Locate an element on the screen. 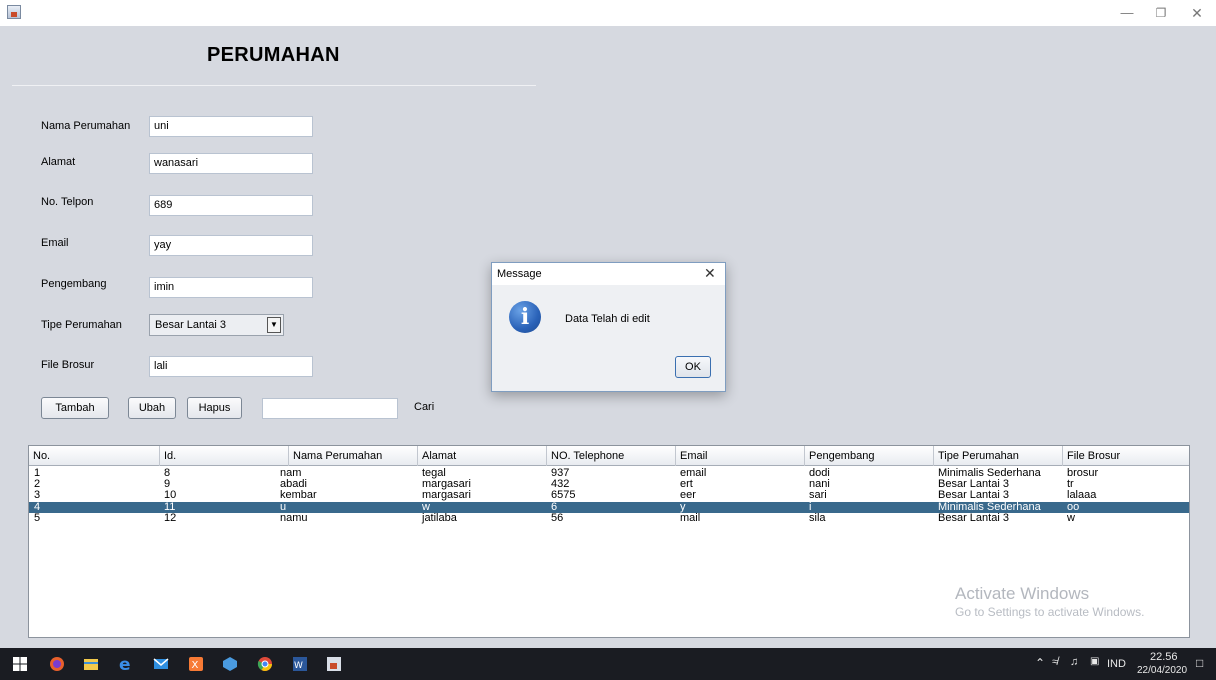 The width and height of the screenshot is (1216, 680). activate-windows-subtitle: Go to Settings to activate Windows. is located at coordinates (1050, 612).